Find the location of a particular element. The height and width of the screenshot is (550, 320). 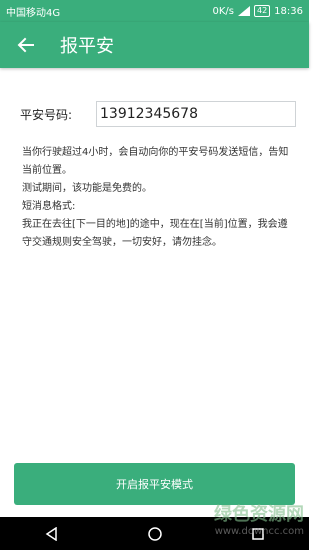

back-triangle-icon is located at coordinates (51, 533).